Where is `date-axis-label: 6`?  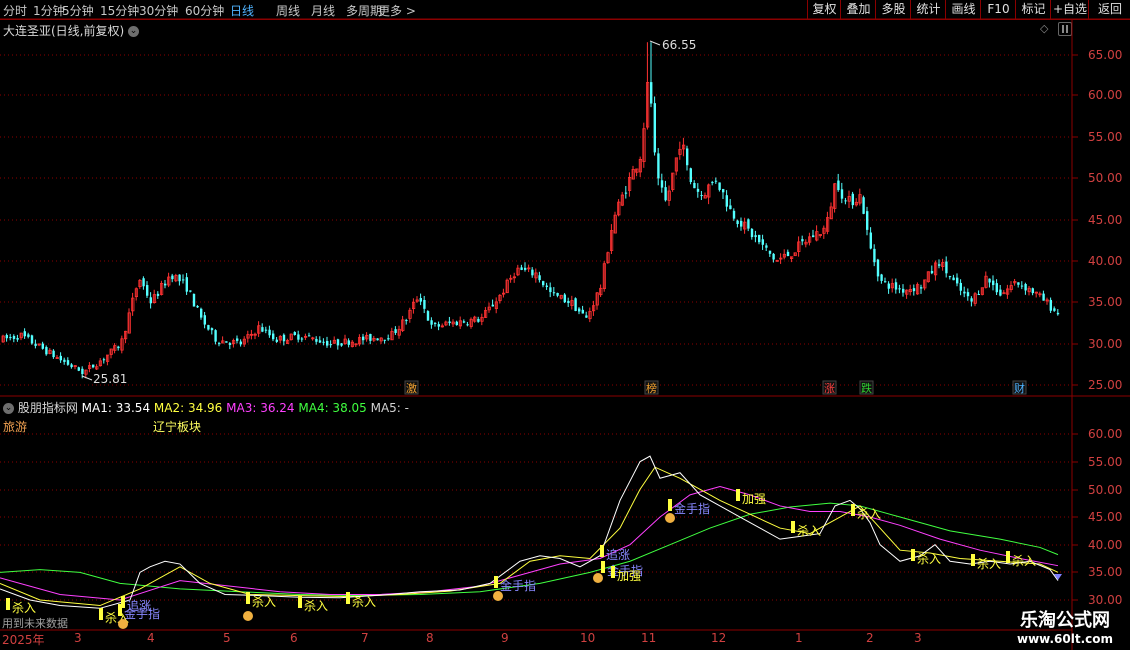
date-axis-label: 6 is located at coordinates (294, 638).